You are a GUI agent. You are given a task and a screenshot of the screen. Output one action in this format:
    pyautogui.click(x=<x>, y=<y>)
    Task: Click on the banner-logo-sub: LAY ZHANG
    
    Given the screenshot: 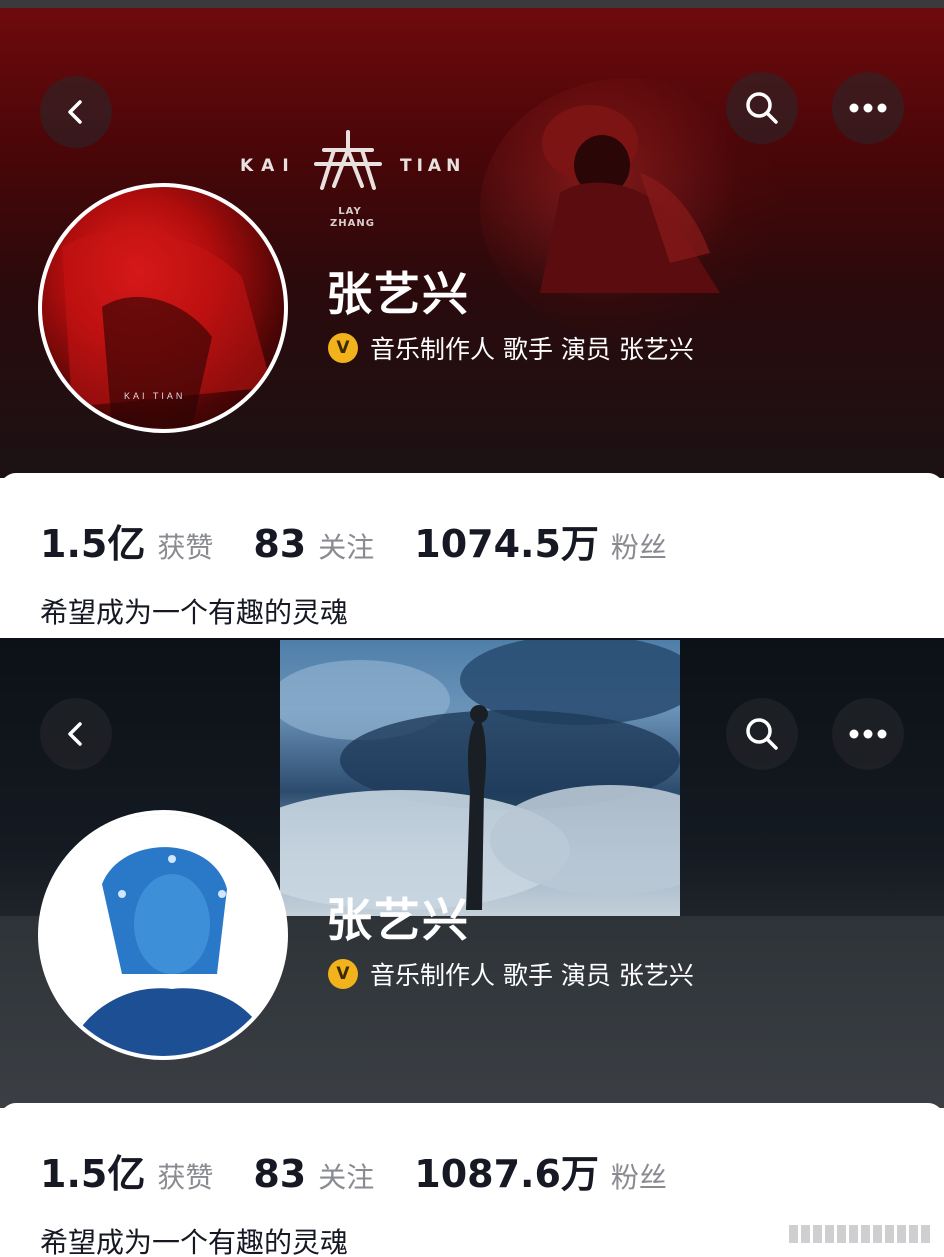 What is the action you would take?
    pyautogui.click(x=352, y=217)
    